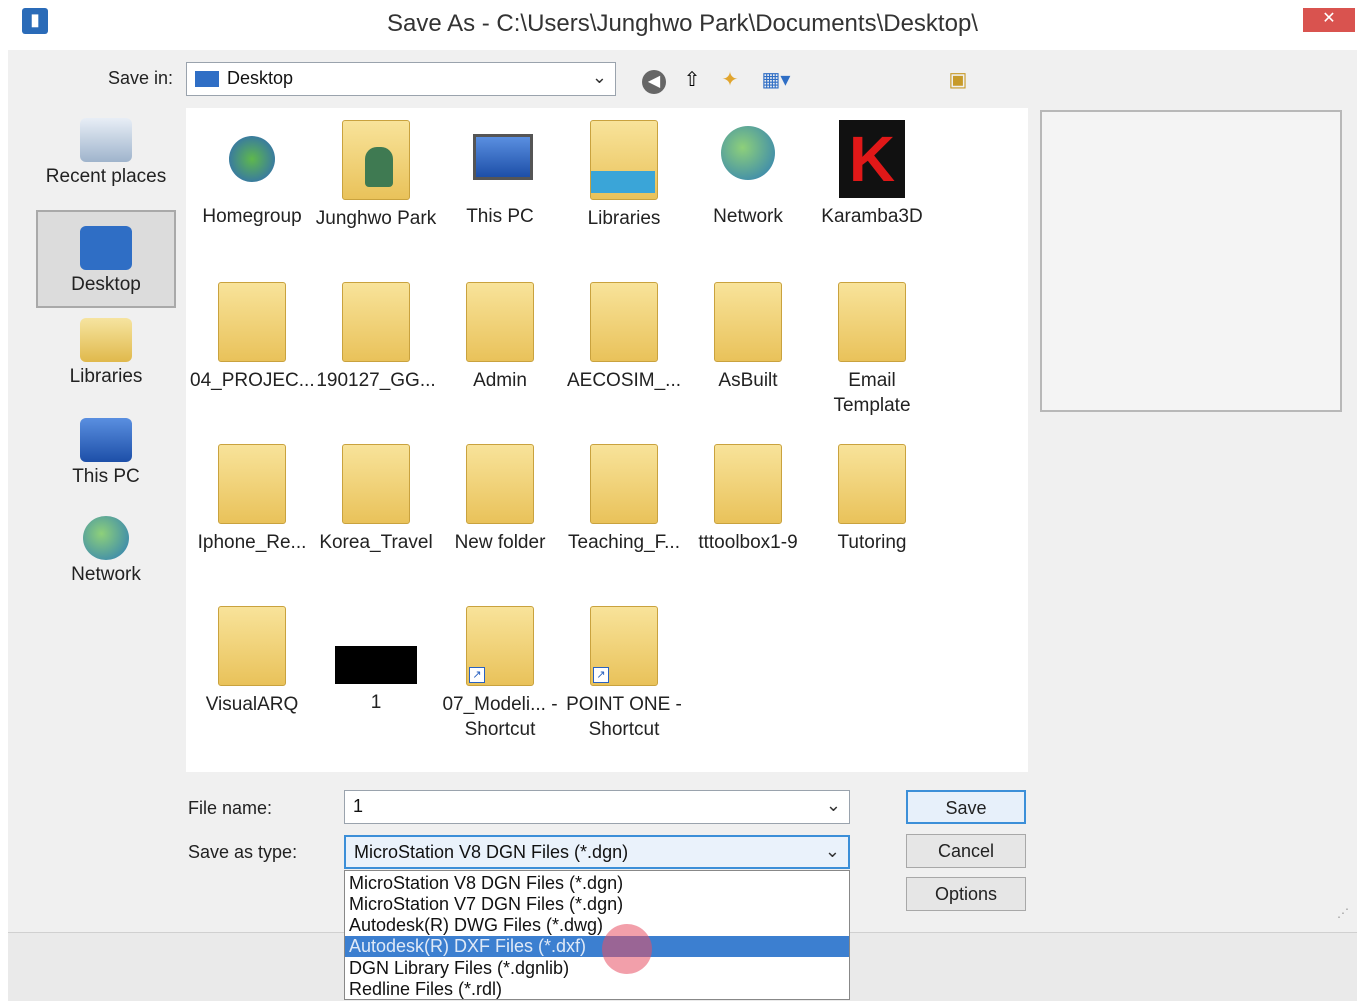  What do you see at coordinates (748, 542) in the screenshot?
I see `file-label: tttoolbox1-9` at bounding box center [748, 542].